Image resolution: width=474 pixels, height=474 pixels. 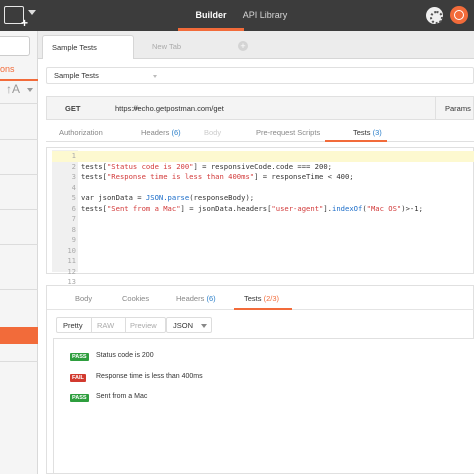 I want to click on code-string: "Sent from a Mac", so click(x=143, y=208).